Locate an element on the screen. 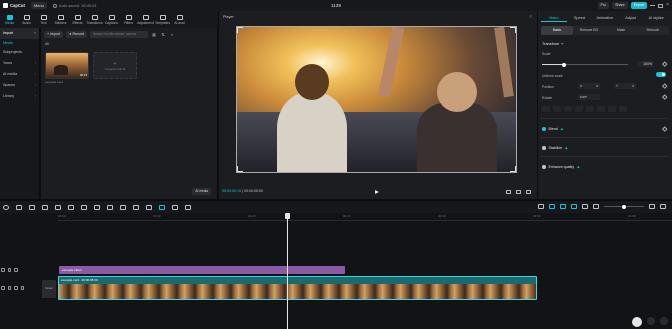  zoom-in-icon is located at coordinates (652, 206).